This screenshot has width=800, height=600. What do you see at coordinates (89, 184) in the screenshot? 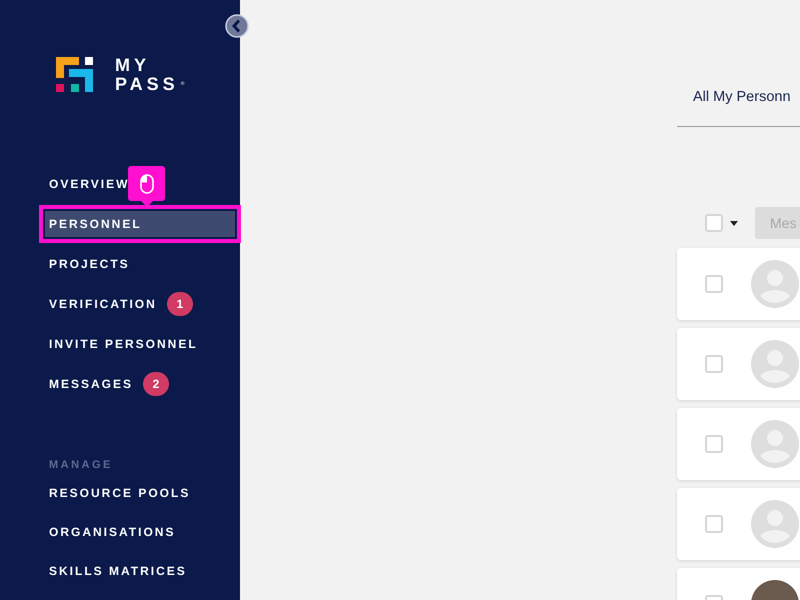
I see `nav-label: OVERVIEW` at bounding box center [89, 184].